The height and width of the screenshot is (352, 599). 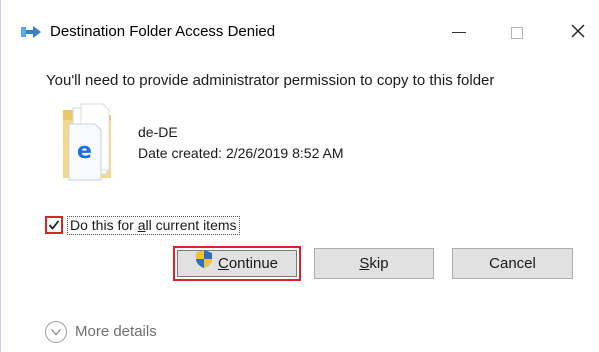 I want to click on uac-shield-icon, so click(x=203, y=262).